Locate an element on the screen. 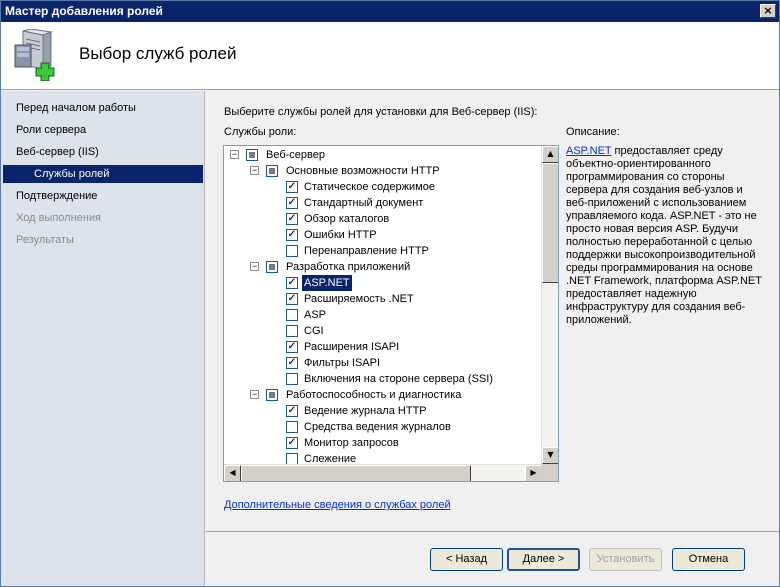 The height and width of the screenshot is (587, 780). tree-item-label: Обзор каталогов is located at coordinates (346, 219).